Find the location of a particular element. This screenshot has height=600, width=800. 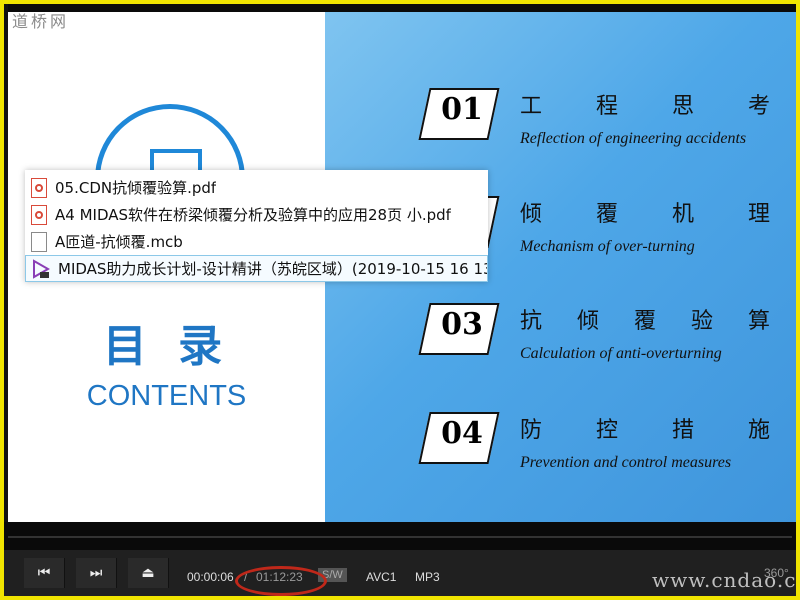

slide-top-strip is located at coordinates (402, 8).